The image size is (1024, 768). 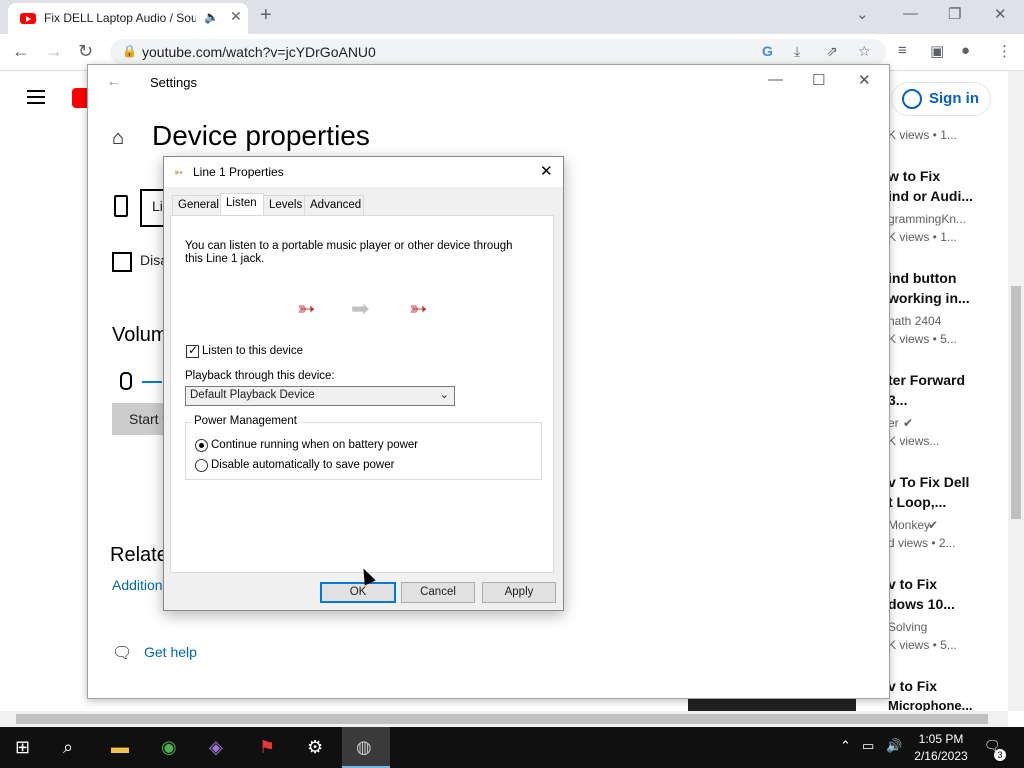 What do you see at coordinates (320, 396) in the screenshot?
I see `playback-device-dropdown: Default Playback Device ⌄` at bounding box center [320, 396].